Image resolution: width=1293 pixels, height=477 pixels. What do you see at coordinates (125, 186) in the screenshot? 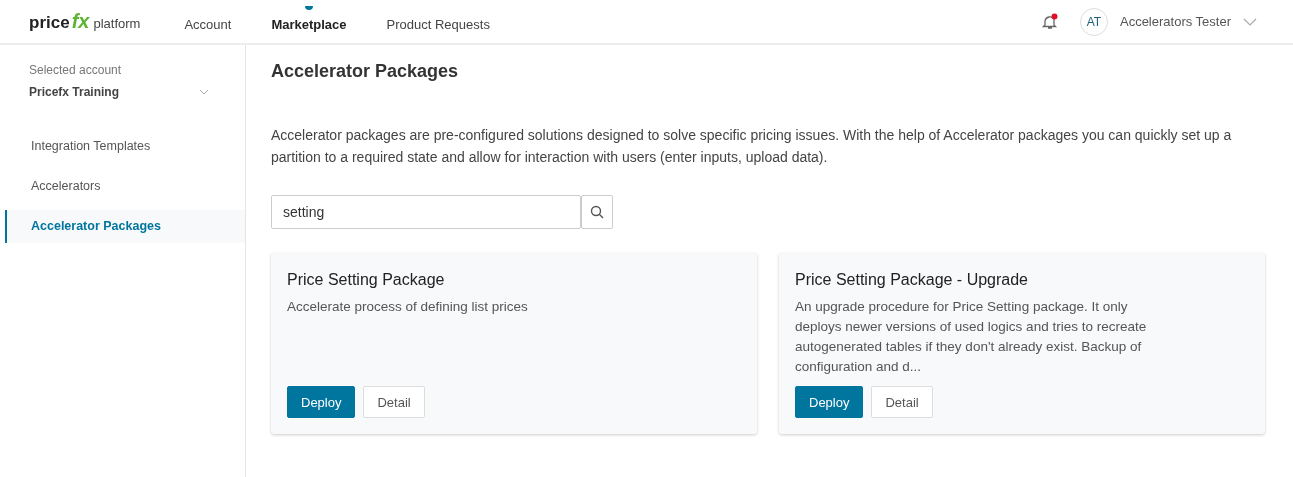
I see `sidebar-item: Accelerators` at bounding box center [125, 186].